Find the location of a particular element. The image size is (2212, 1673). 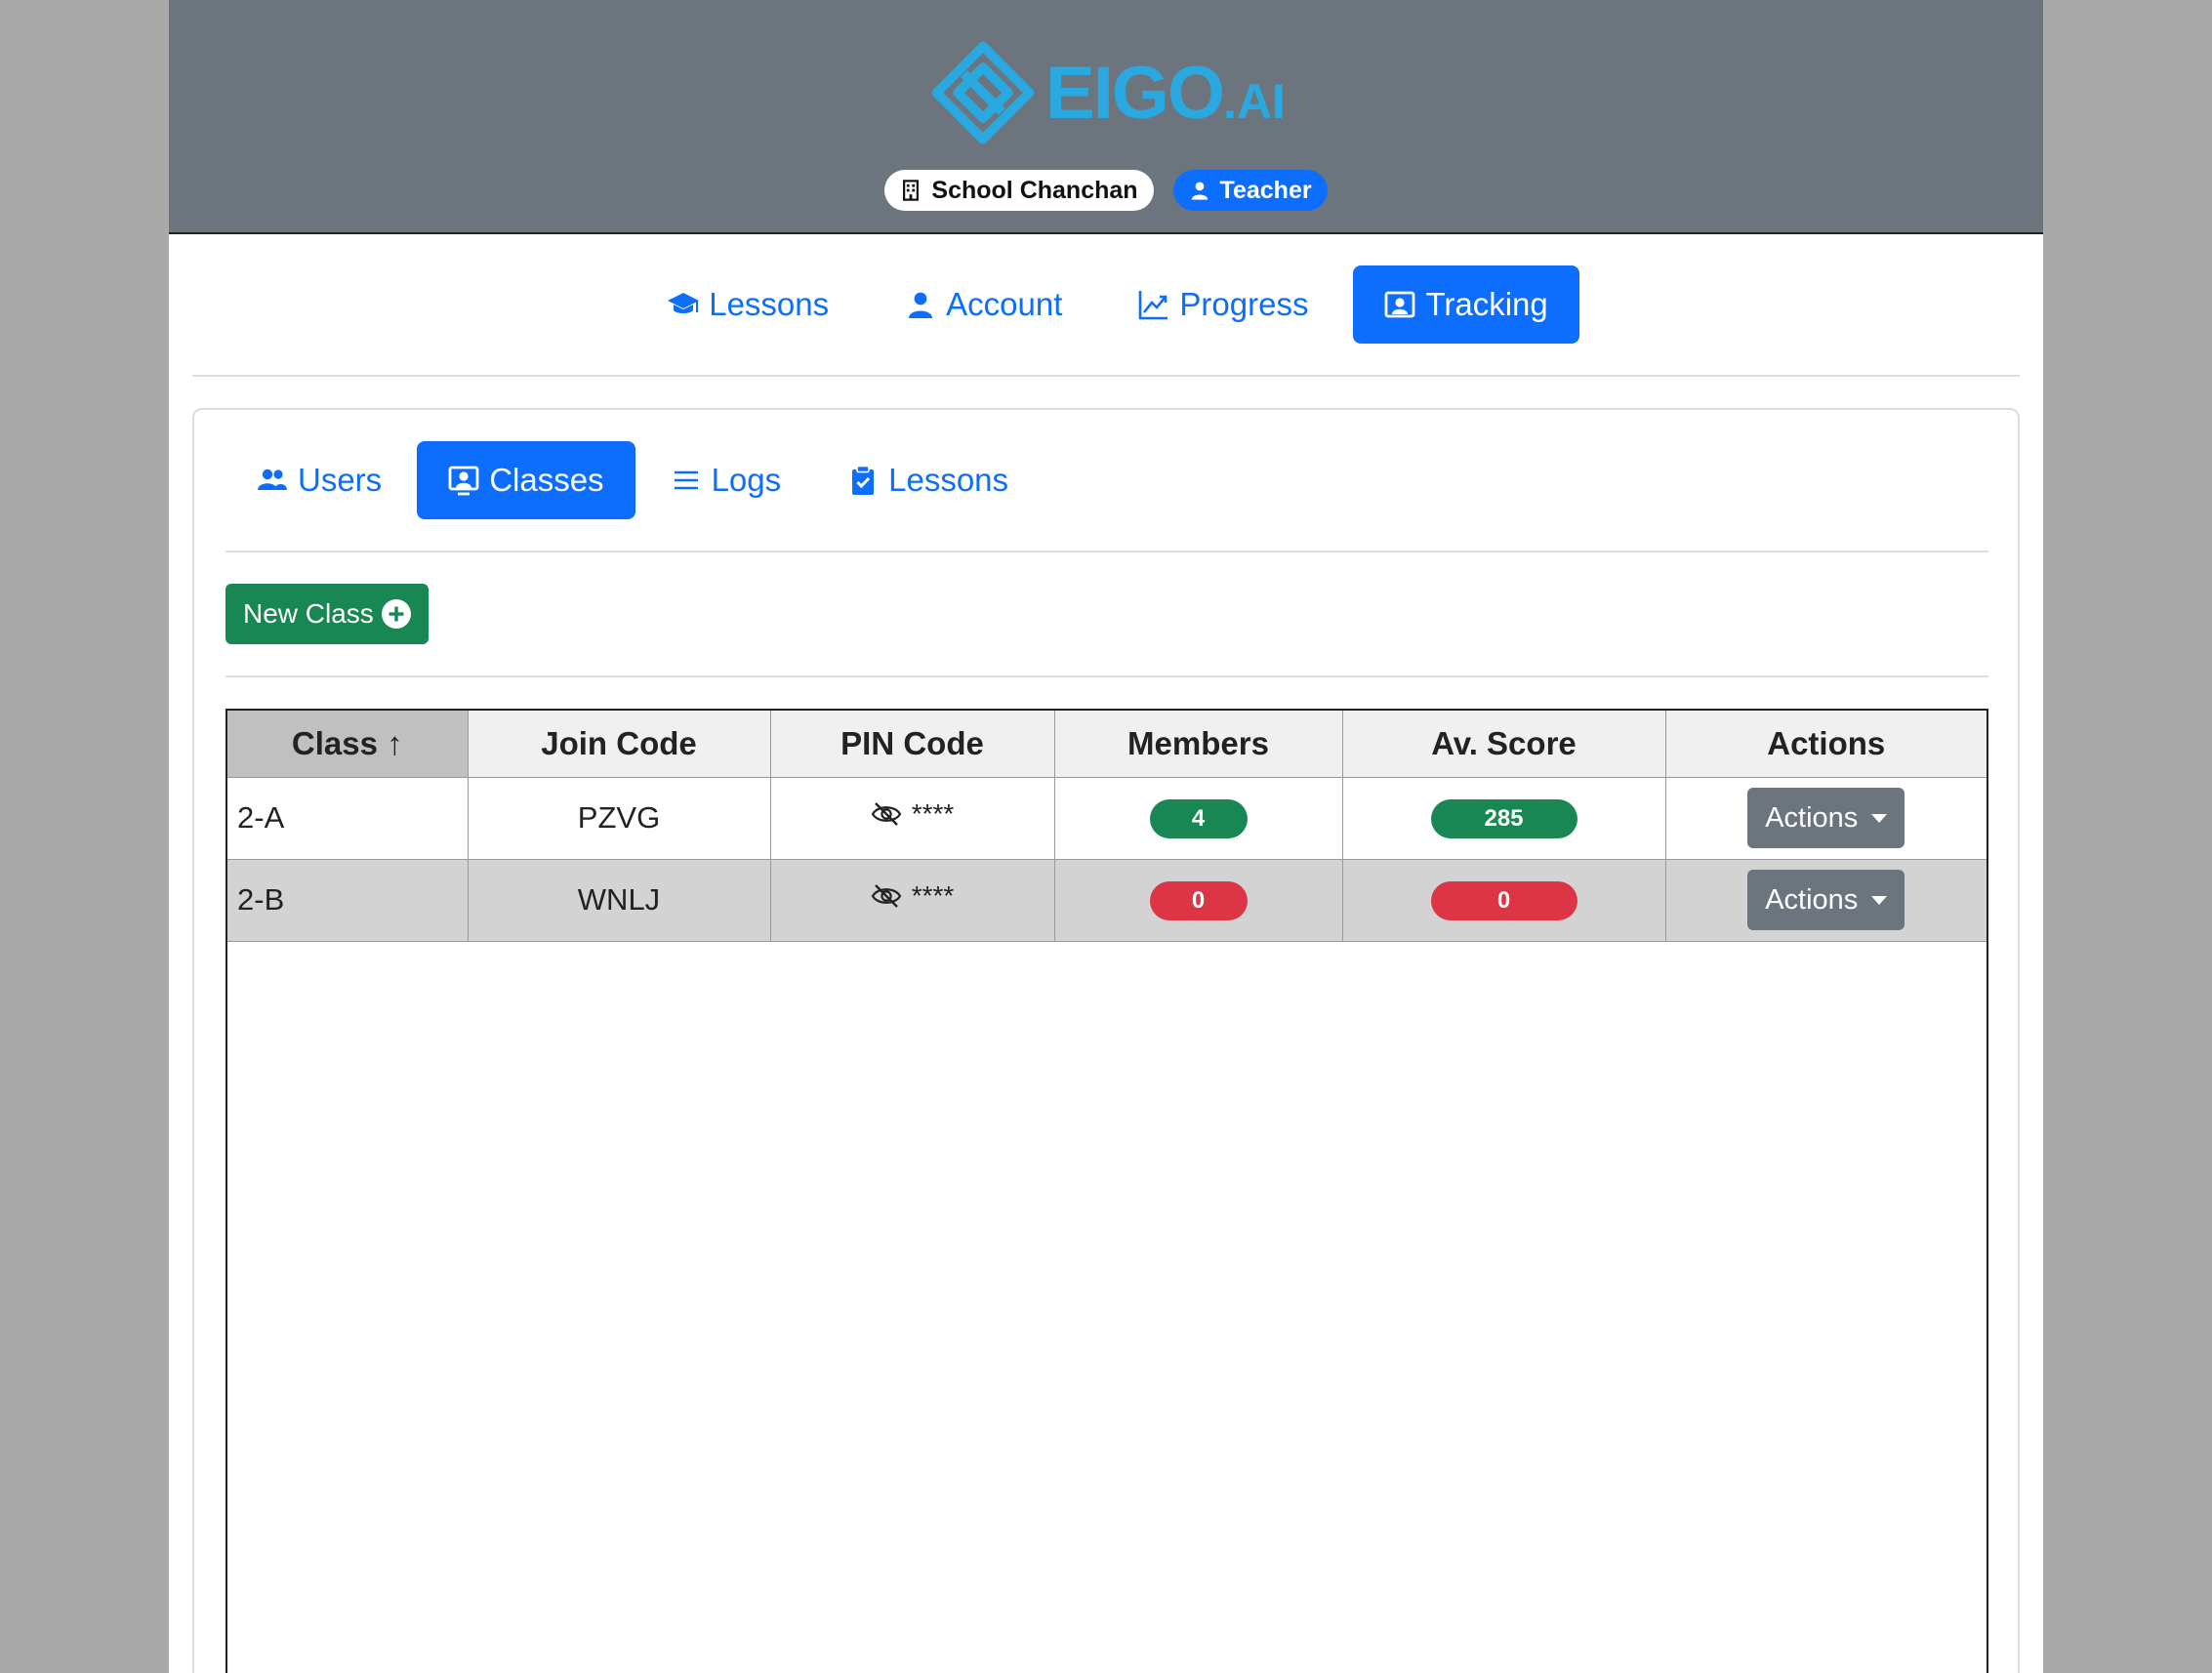

tab-lessons: Lessons is located at coordinates (928, 480).